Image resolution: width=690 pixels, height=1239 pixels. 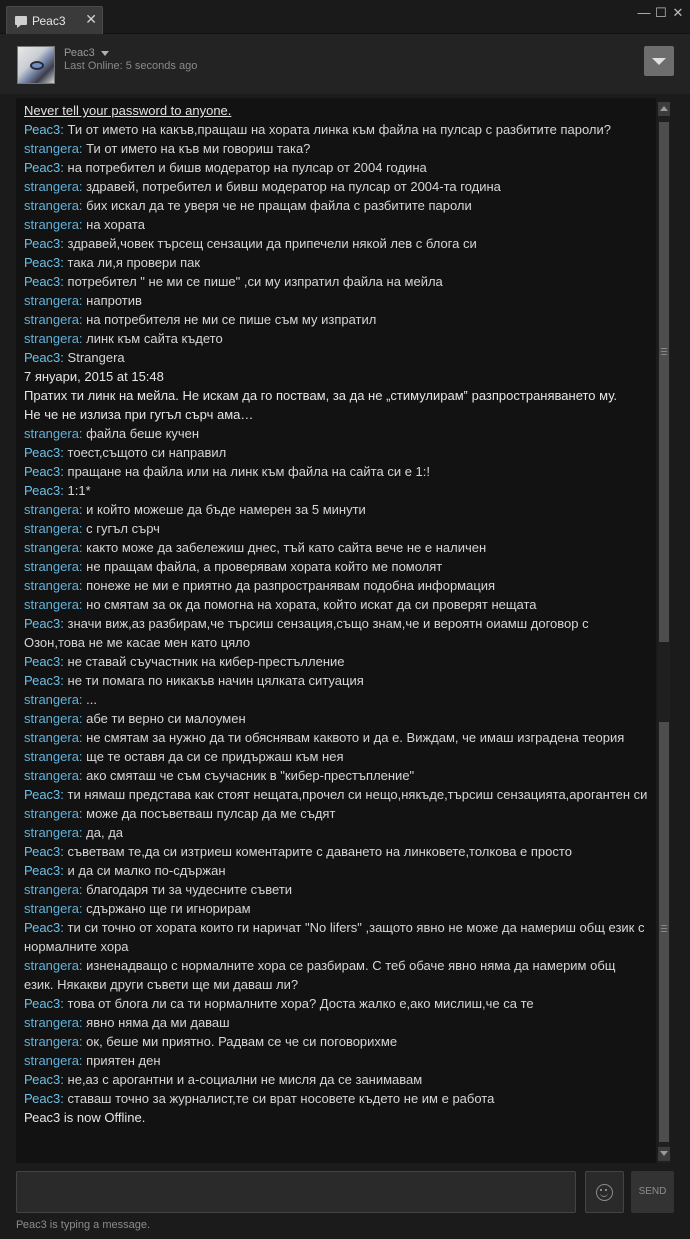 What do you see at coordinates (84, 224) in the screenshot?
I see `chat-message: strangera: на хората` at bounding box center [84, 224].